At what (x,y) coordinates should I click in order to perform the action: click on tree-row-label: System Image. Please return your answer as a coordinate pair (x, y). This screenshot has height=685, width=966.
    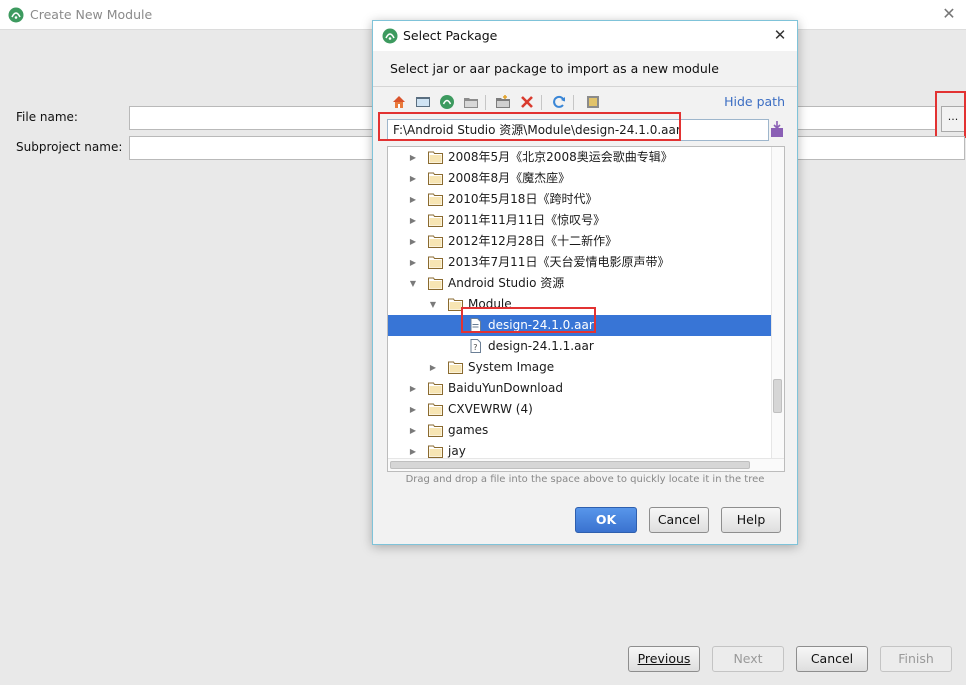
    Looking at the image, I should click on (511, 367).